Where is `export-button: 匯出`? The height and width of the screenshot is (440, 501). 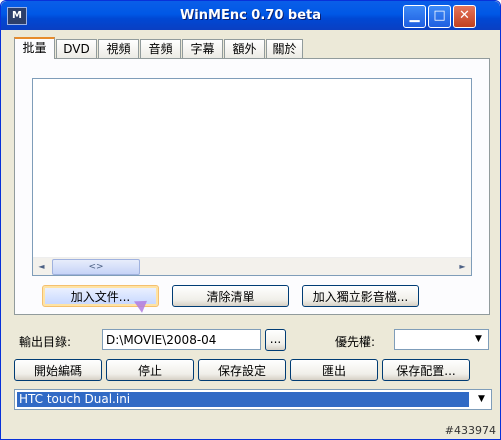 export-button: 匯出 is located at coordinates (334, 370).